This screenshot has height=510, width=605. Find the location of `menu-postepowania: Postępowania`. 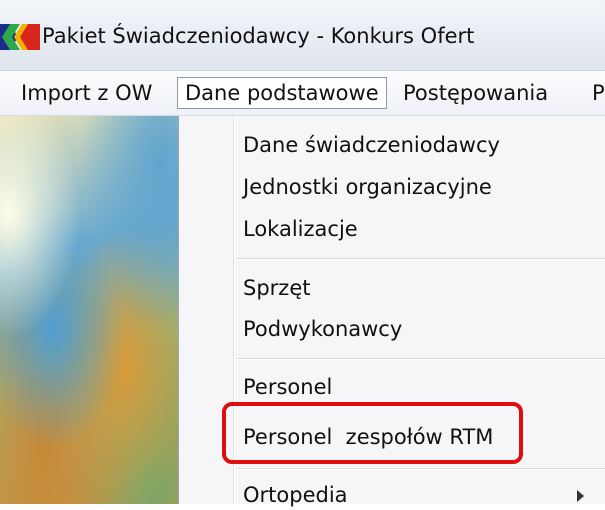

menu-postepowania: Postępowania is located at coordinates (475, 93).